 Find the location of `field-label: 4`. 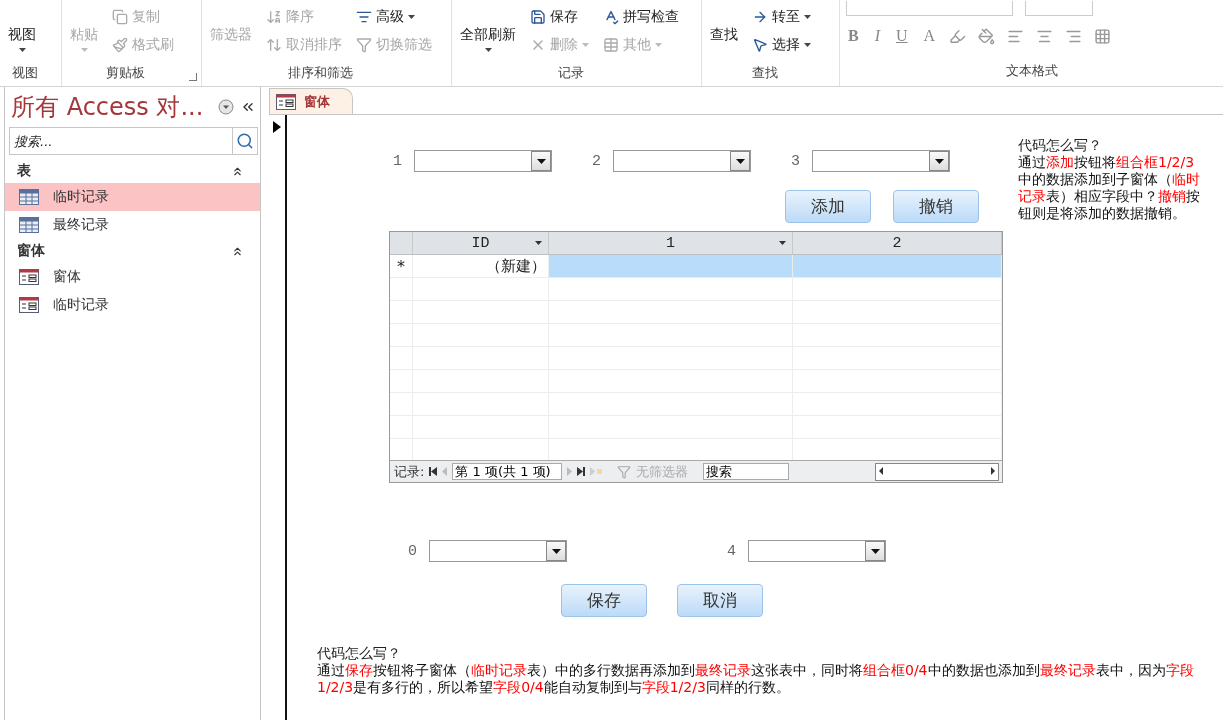

field-label: 4 is located at coordinates (732, 551).